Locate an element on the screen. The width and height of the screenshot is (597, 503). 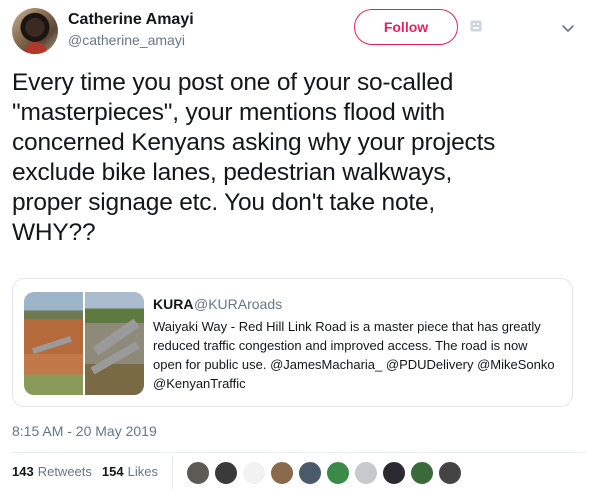
retweets-stat: 143 Retweets is located at coordinates (52, 471).